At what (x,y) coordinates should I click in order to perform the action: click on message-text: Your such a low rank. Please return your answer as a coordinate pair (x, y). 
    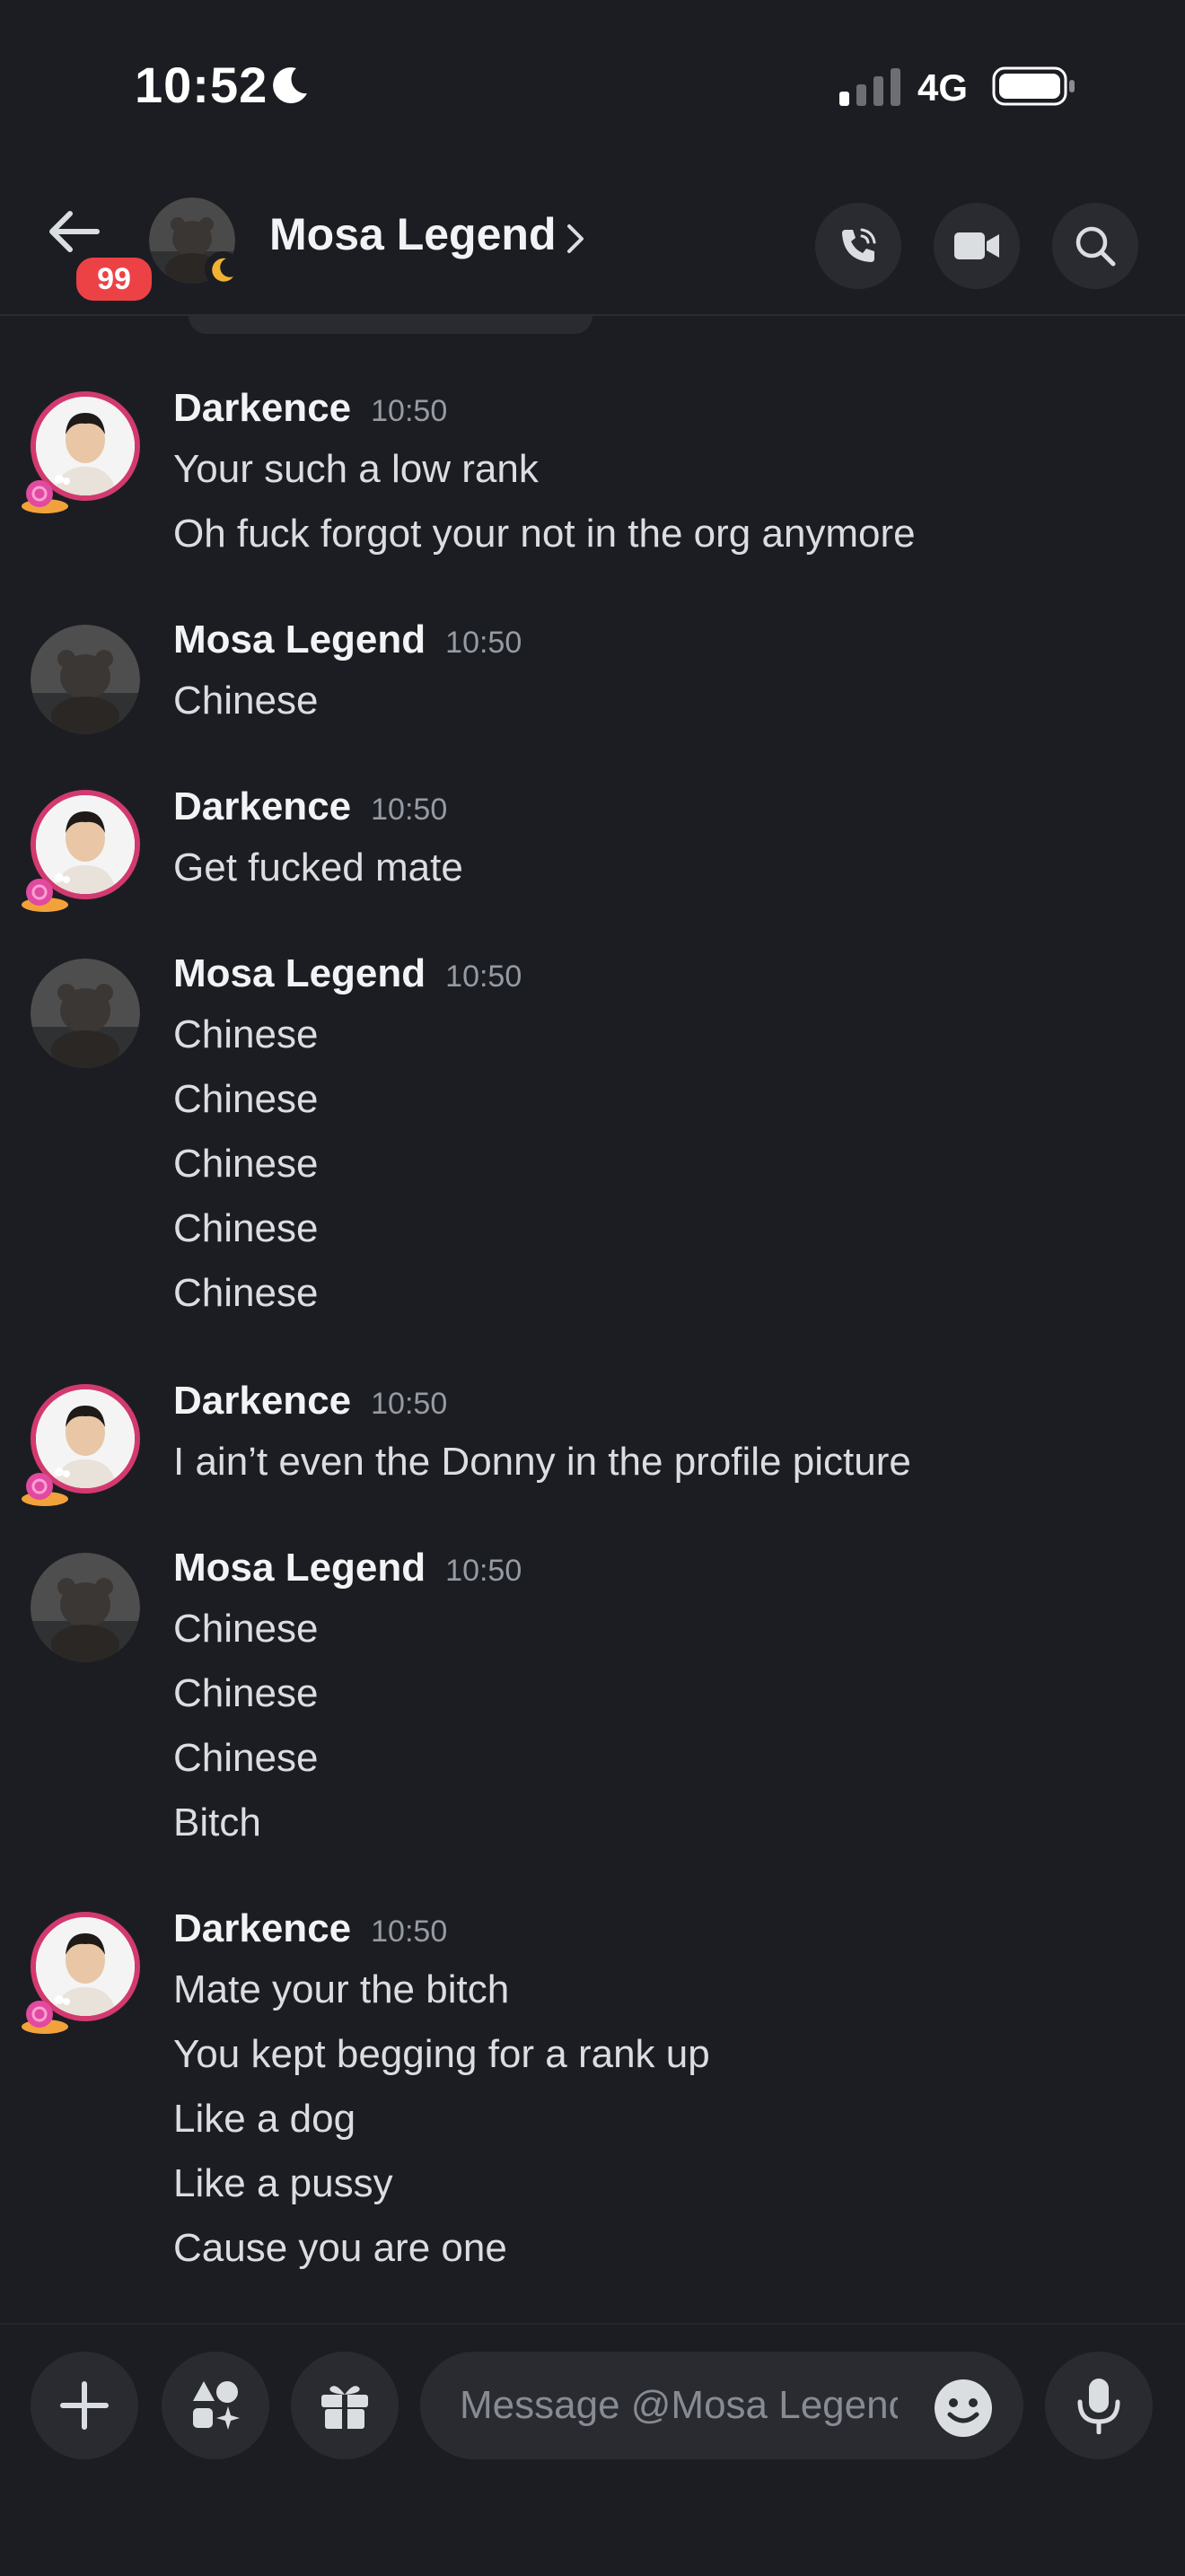
    Looking at the image, I should click on (356, 469).